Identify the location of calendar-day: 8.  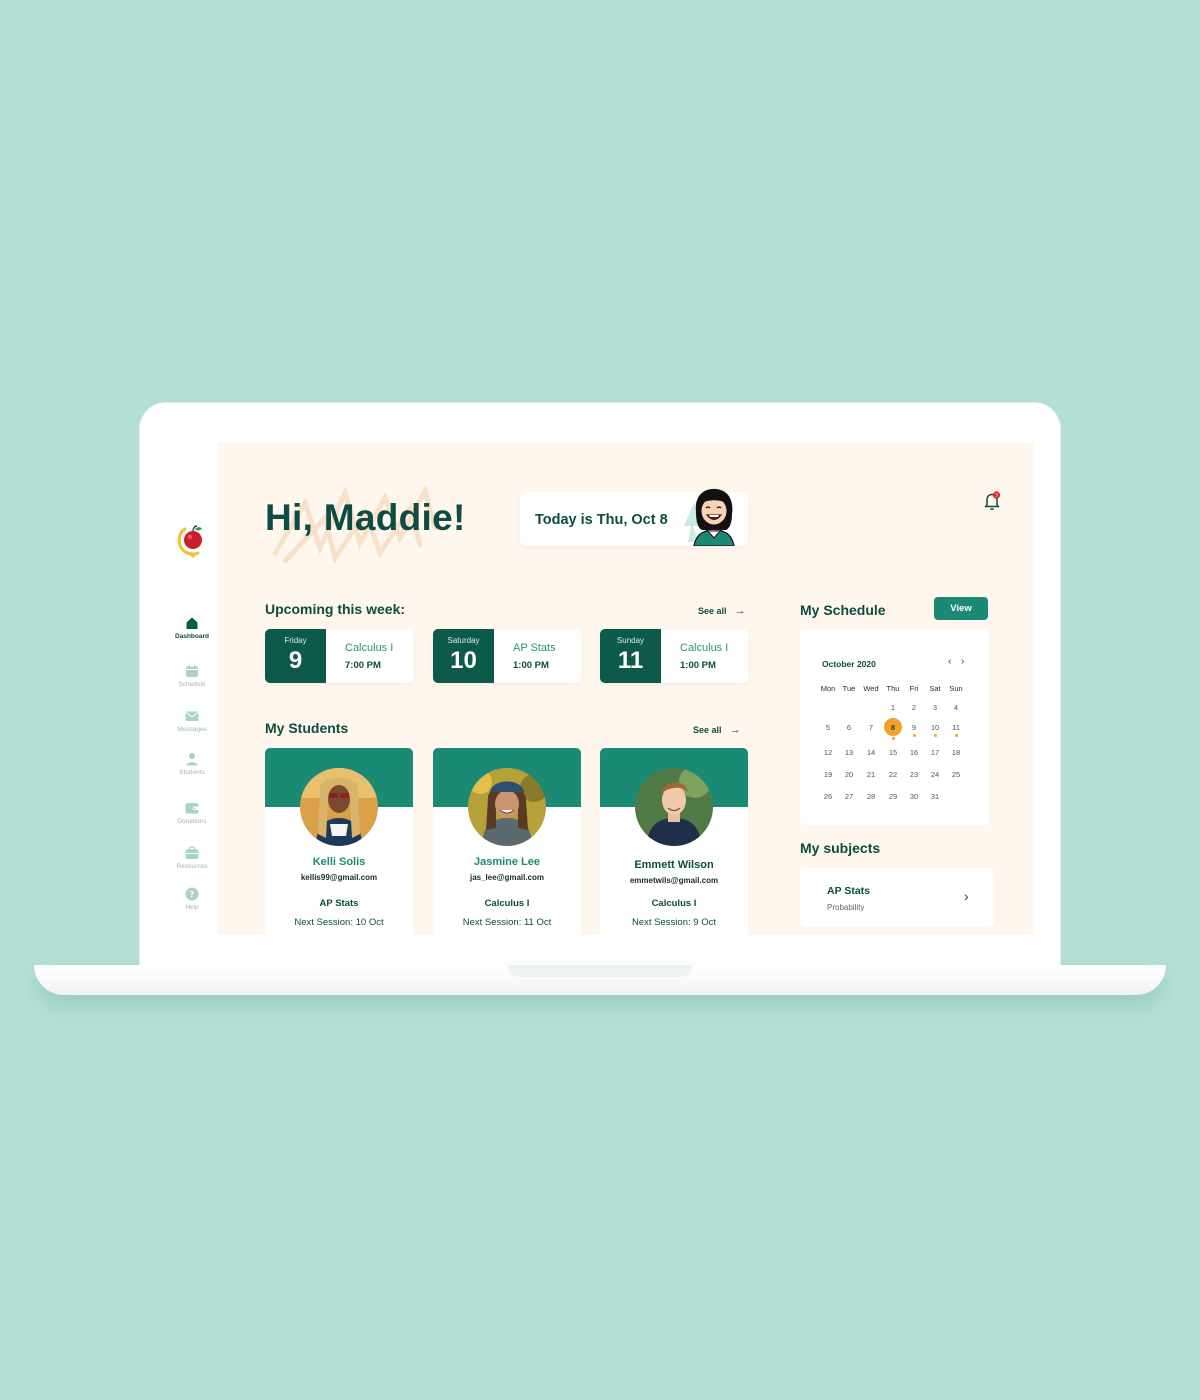
(893, 727).